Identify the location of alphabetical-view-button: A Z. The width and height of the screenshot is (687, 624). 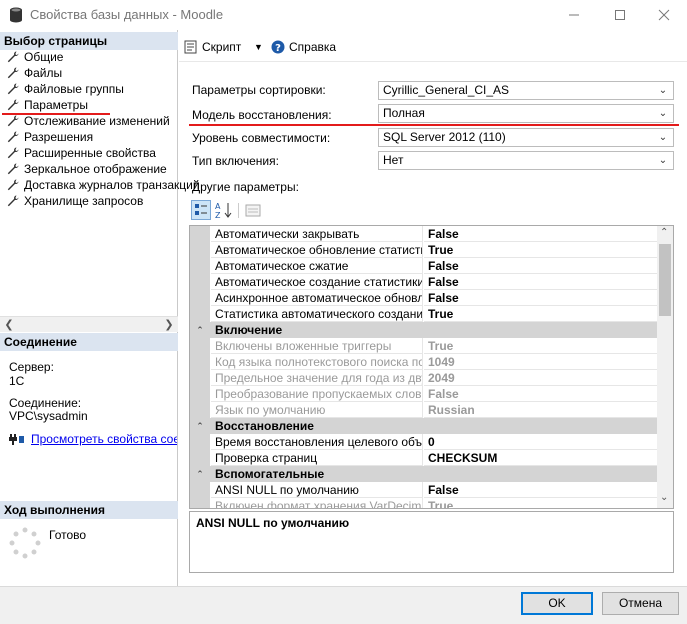
(224, 210).